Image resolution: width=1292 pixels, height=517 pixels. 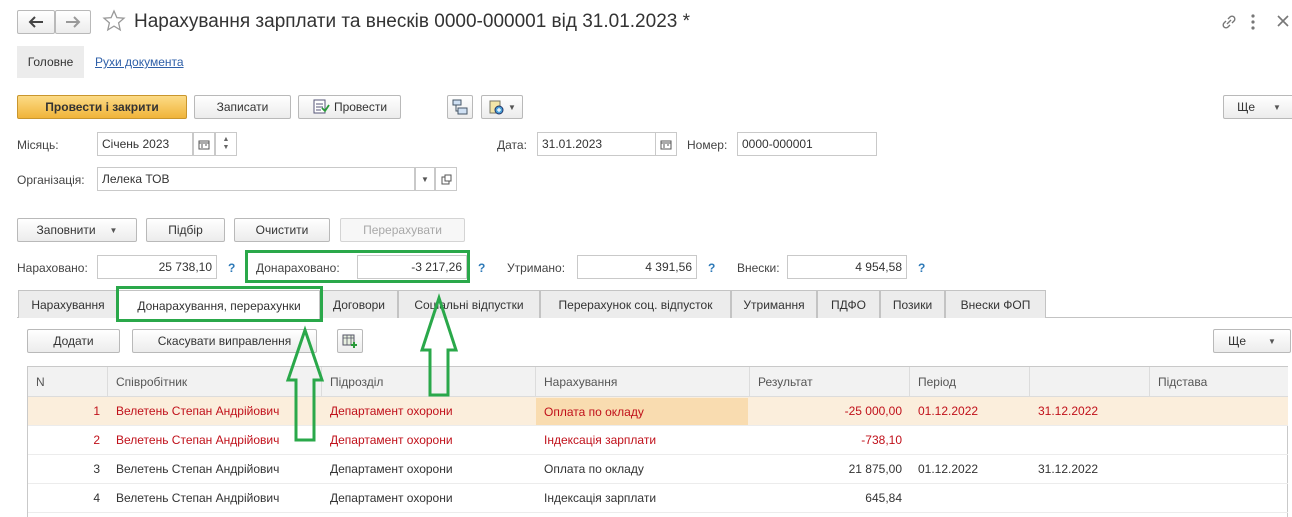 What do you see at coordinates (305, 383) in the screenshot?
I see `annotation-arrow-up-left` at bounding box center [305, 383].